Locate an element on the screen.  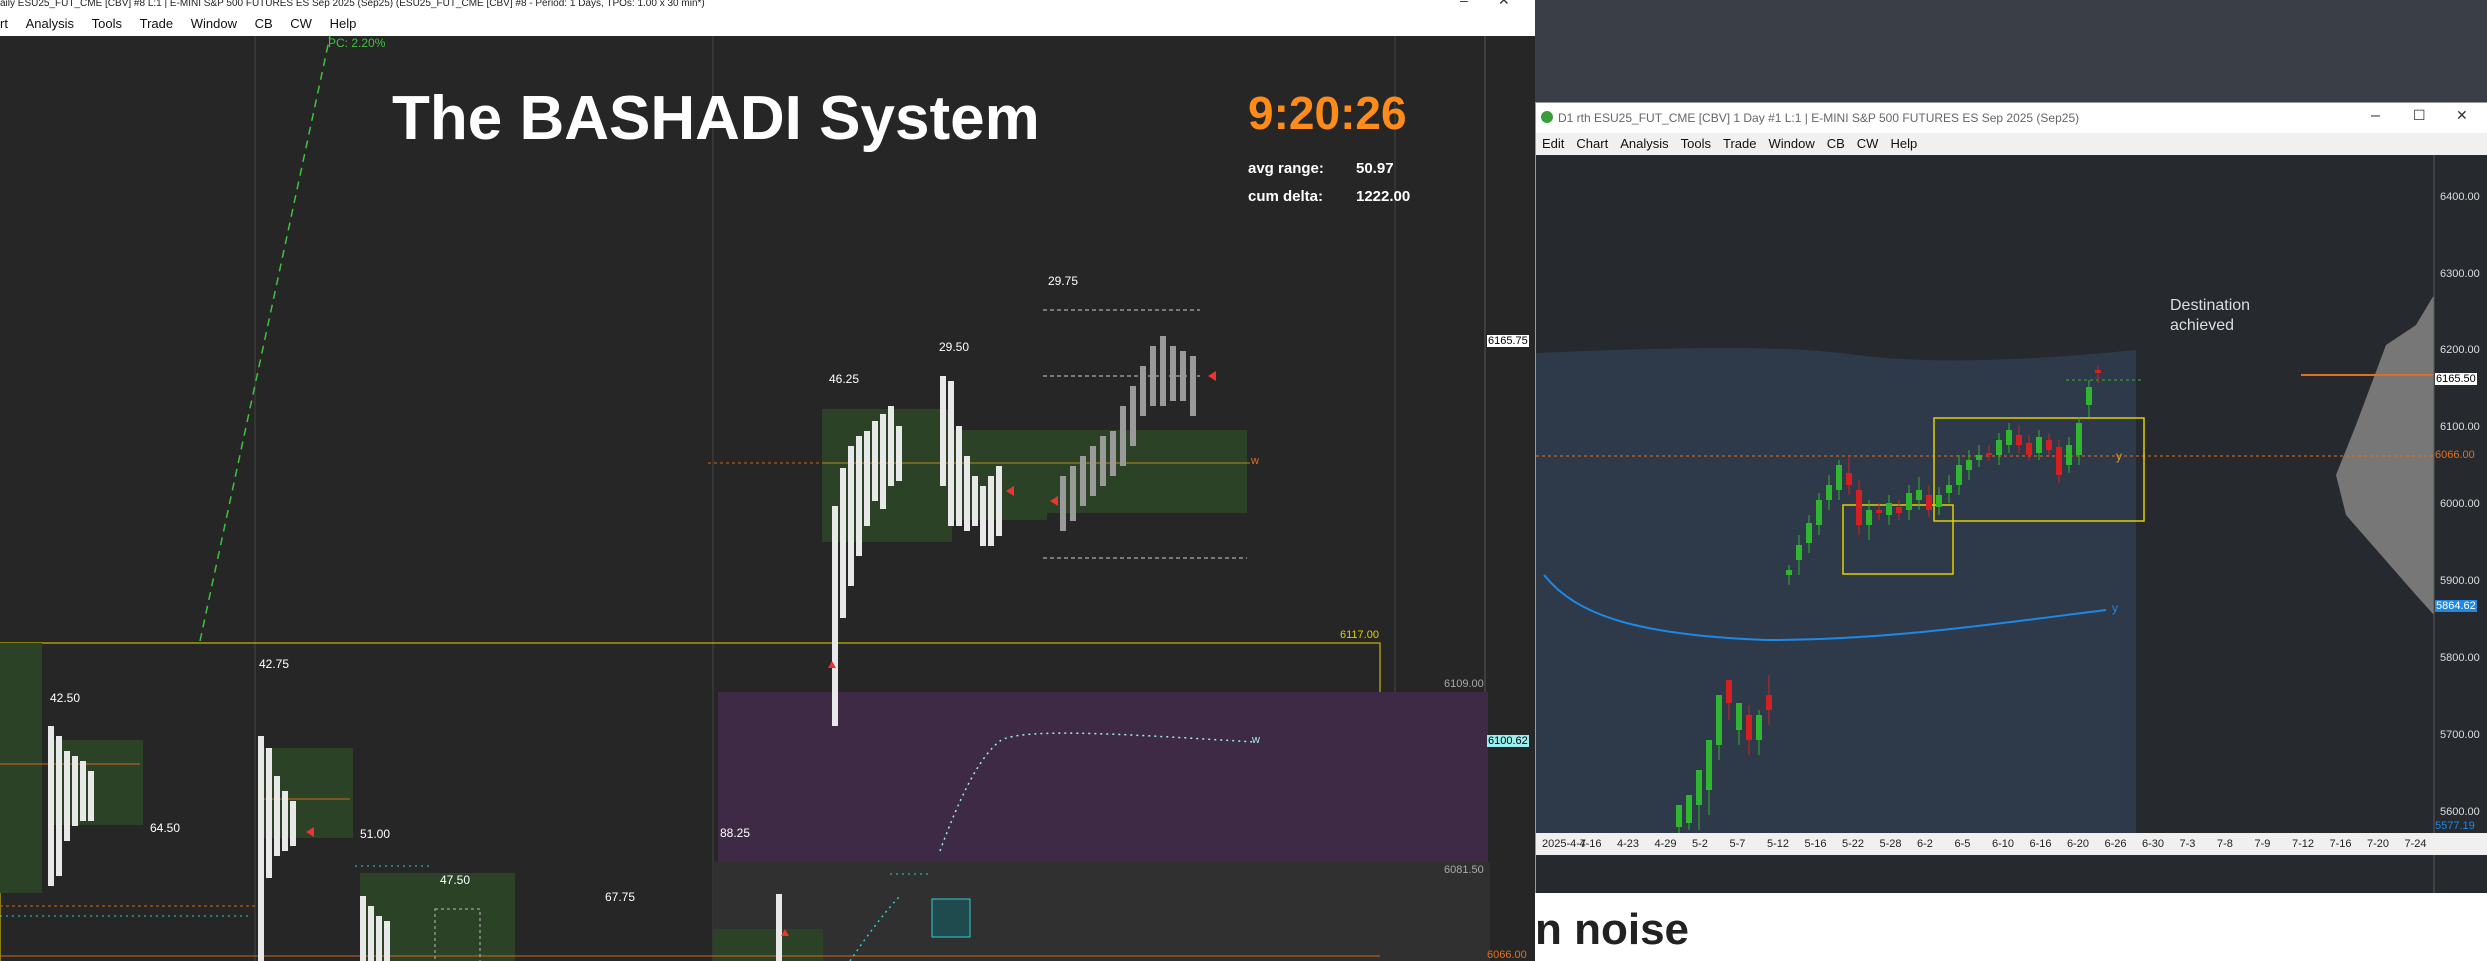
x-tick: 7-24 is located at coordinates (2415, 844).